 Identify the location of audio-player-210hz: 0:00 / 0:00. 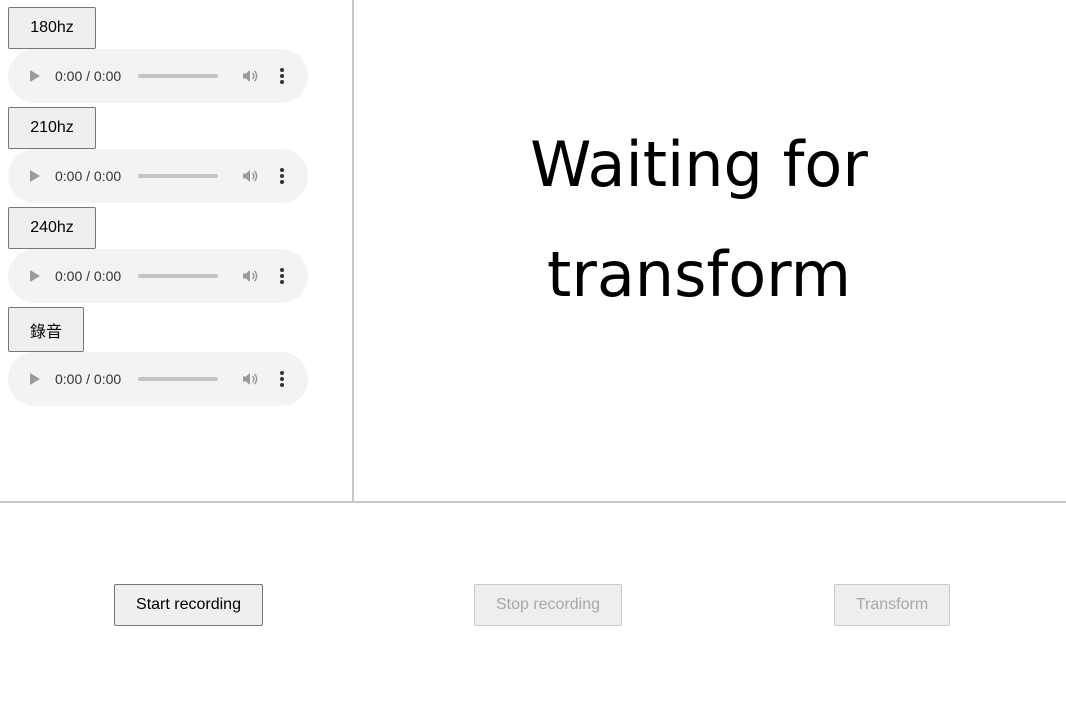
(158, 176).